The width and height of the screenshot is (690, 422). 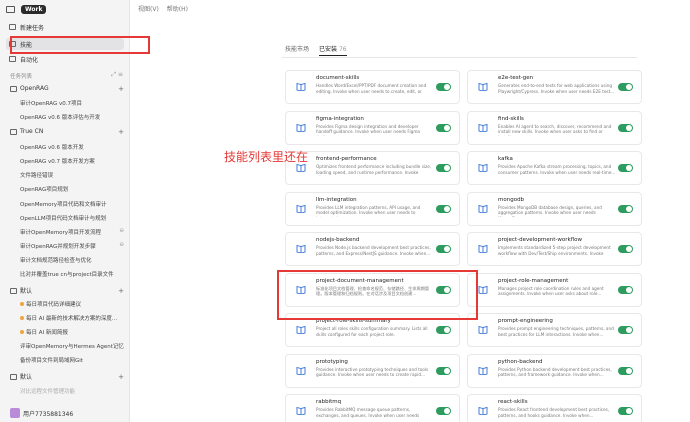 I want to click on task-item: OpenLLM项目代码文档审计与规划, so click(x=72, y=218).